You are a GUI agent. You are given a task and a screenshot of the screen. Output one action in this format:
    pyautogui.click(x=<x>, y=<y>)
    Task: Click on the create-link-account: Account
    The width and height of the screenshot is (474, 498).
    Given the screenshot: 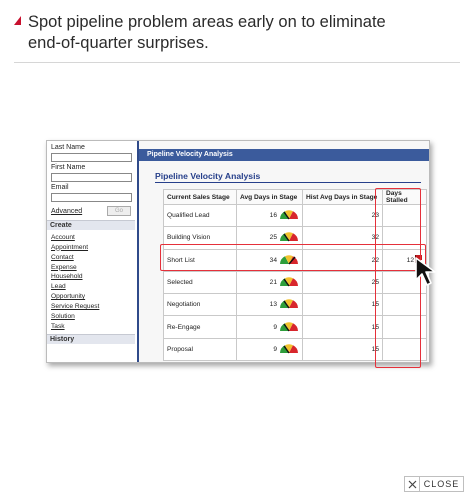 What is the action you would take?
    pyautogui.click(x=75, y=238)
    